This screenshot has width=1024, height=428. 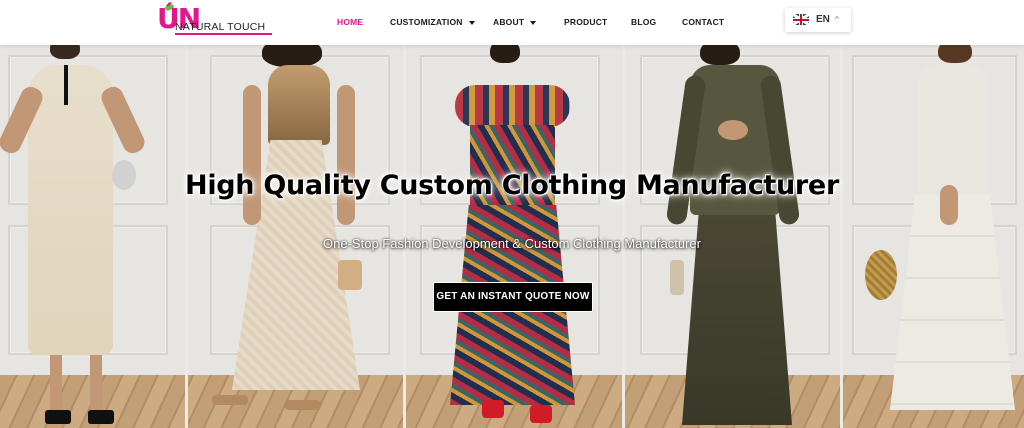 What do you see at coordinates (432, 22) in the screenshot?
I see `nav-item-customization: CUSTOMIZATION` at bounding box center [432, 22].